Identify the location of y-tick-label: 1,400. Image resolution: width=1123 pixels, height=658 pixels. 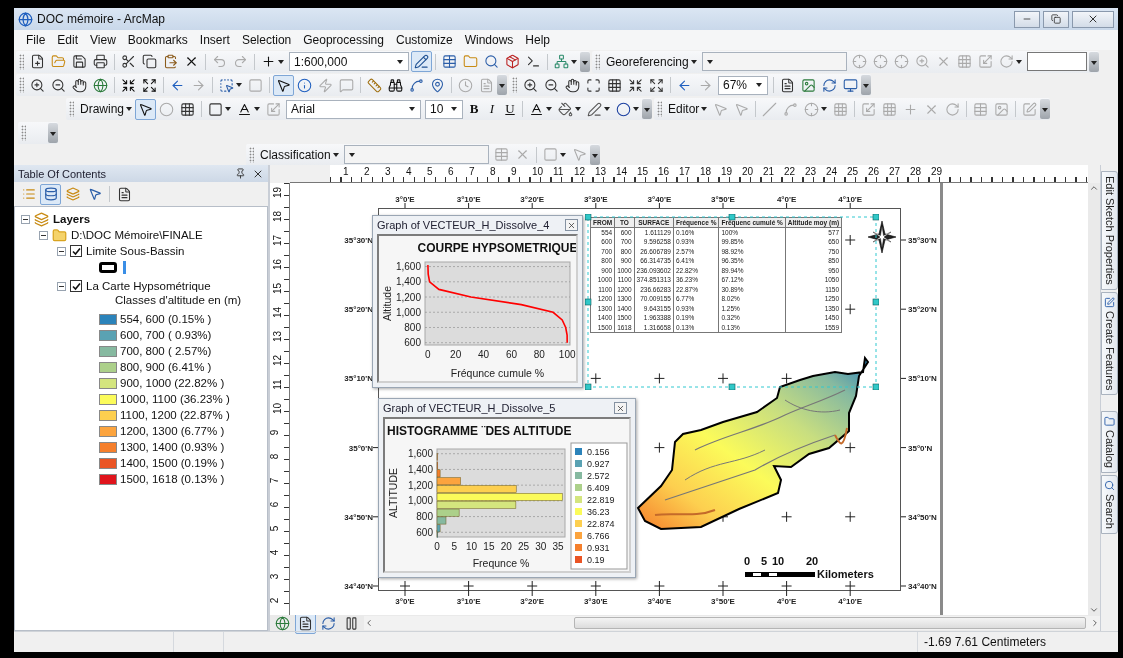
(408, 282).